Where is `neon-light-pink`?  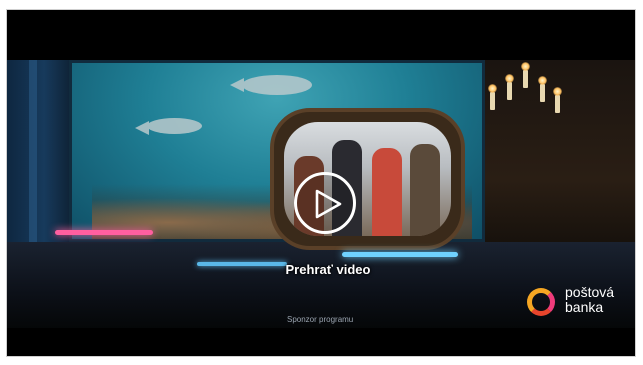
neon-light-pink is located at coordinates (104, 232).